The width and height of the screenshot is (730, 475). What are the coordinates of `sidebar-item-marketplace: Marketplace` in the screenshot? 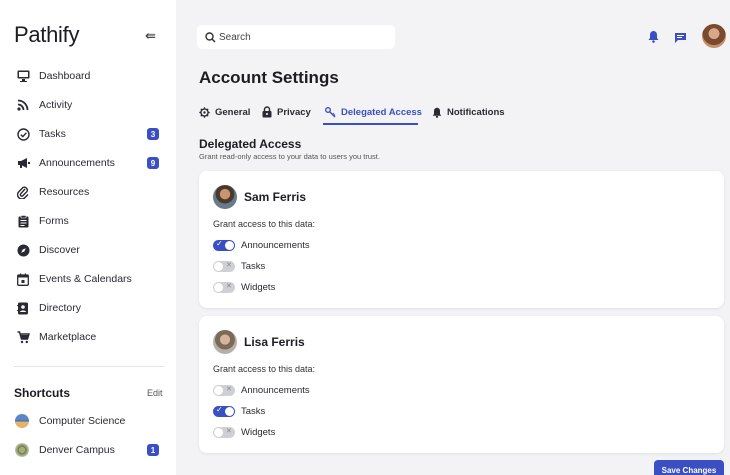 It's located at (88, 337).